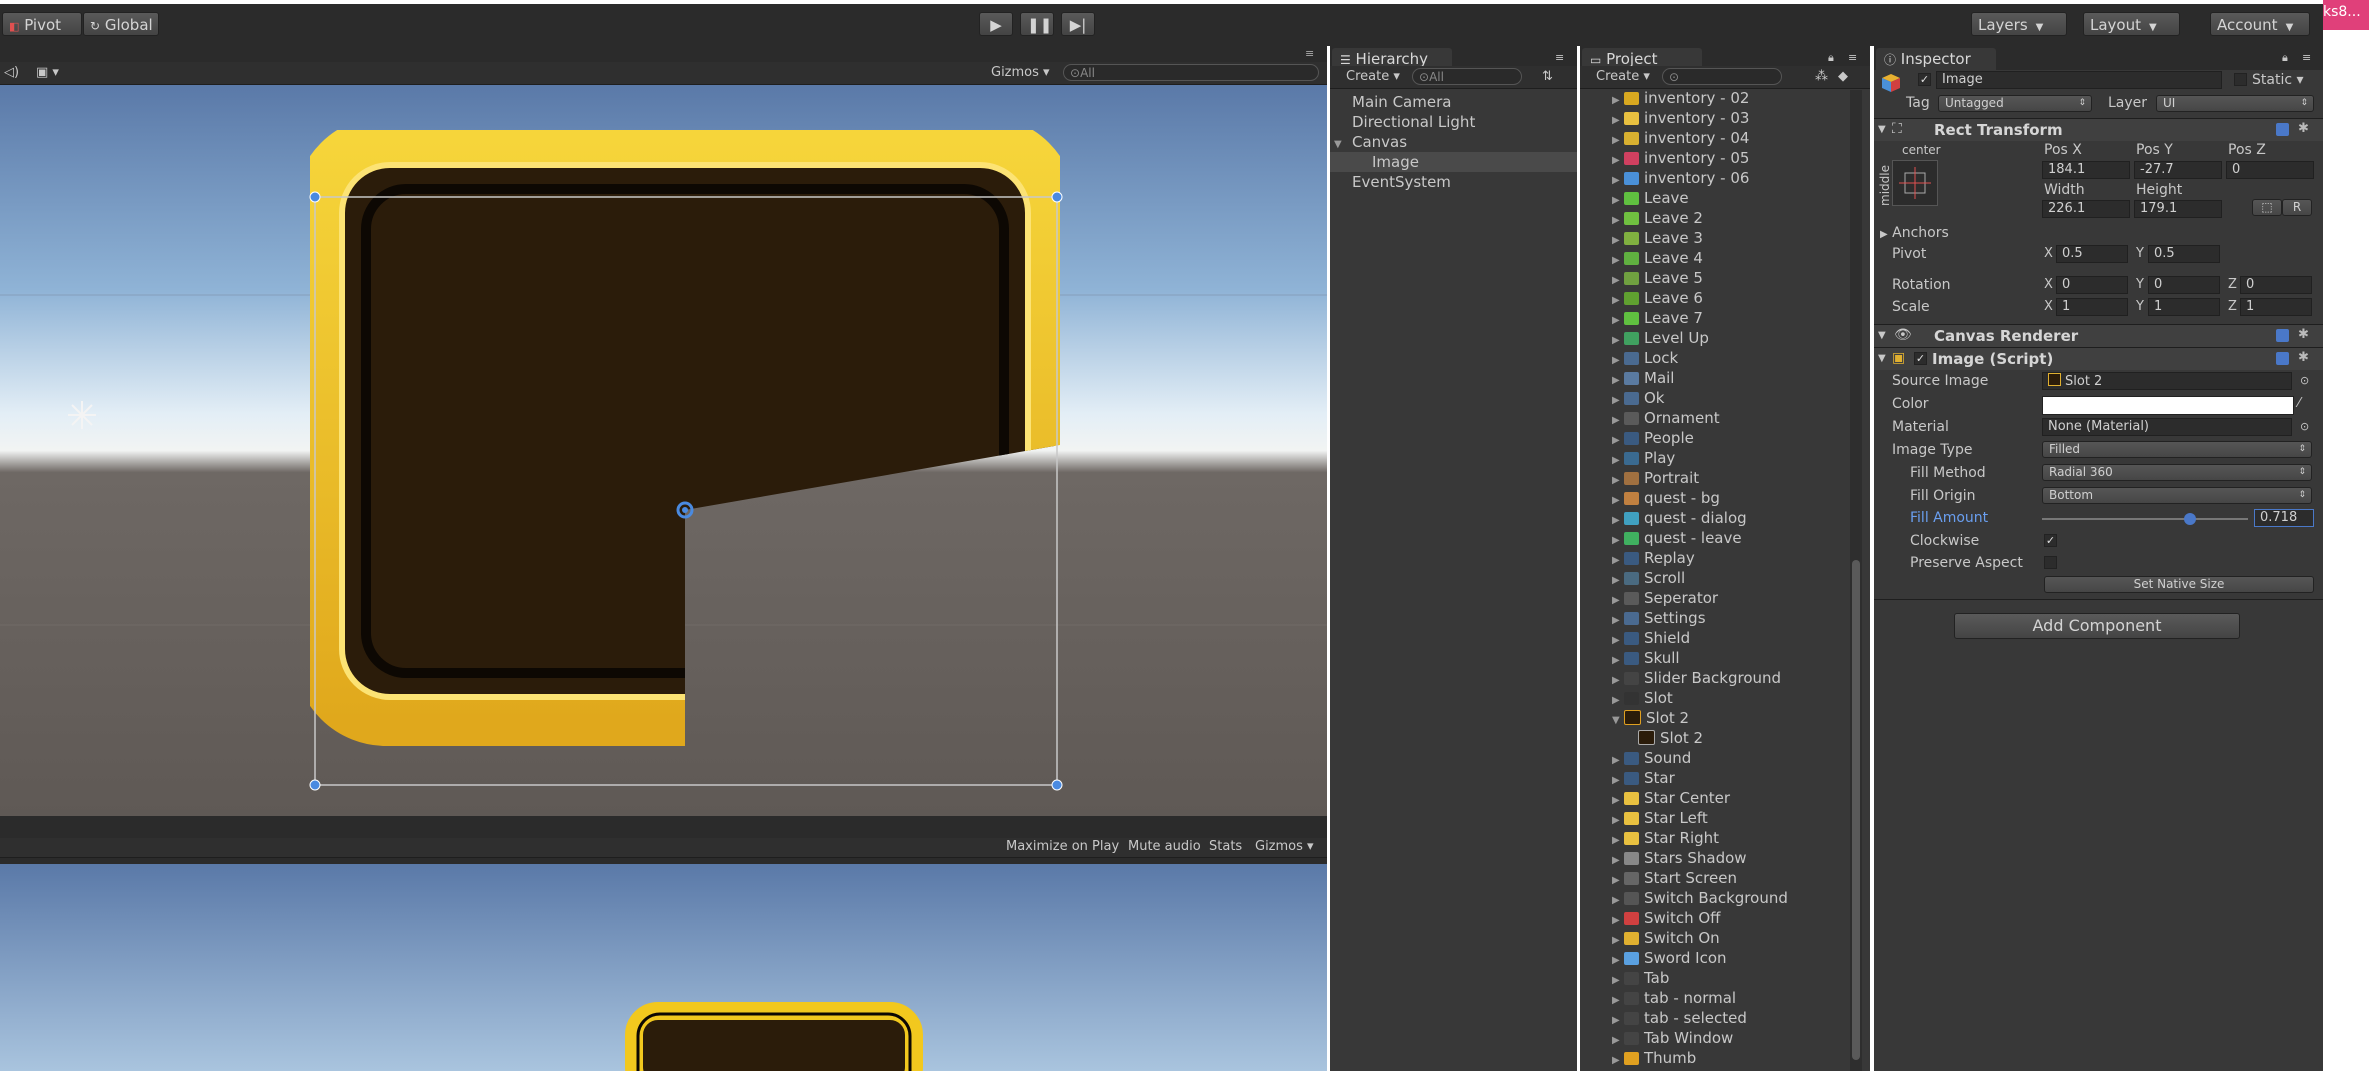 The image size is (2369, 1075). Describe the element at coordinates (1920, 358) in the screenshot. I see `image-enabled-checkbox: ✓` at that location.